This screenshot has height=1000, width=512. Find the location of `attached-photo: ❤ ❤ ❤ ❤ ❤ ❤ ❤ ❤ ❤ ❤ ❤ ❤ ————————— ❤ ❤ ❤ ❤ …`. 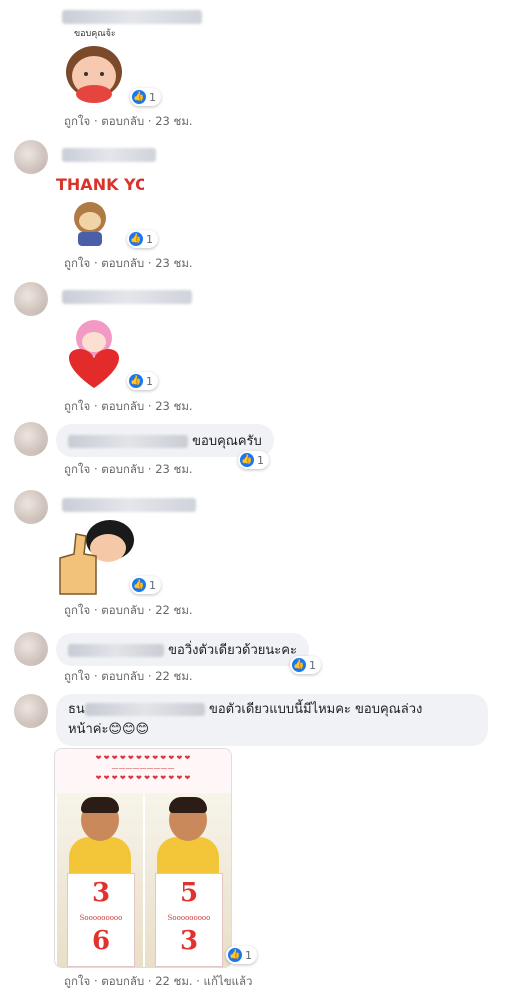

attached-photo: ❤ ❤ ❤ ❤ ❤ ❤ ❤ ❤ ❤ ❤ ❤ ❤ ————————— ❤ ❤ ❤ ❤ … is located at coordinates (143, 858).